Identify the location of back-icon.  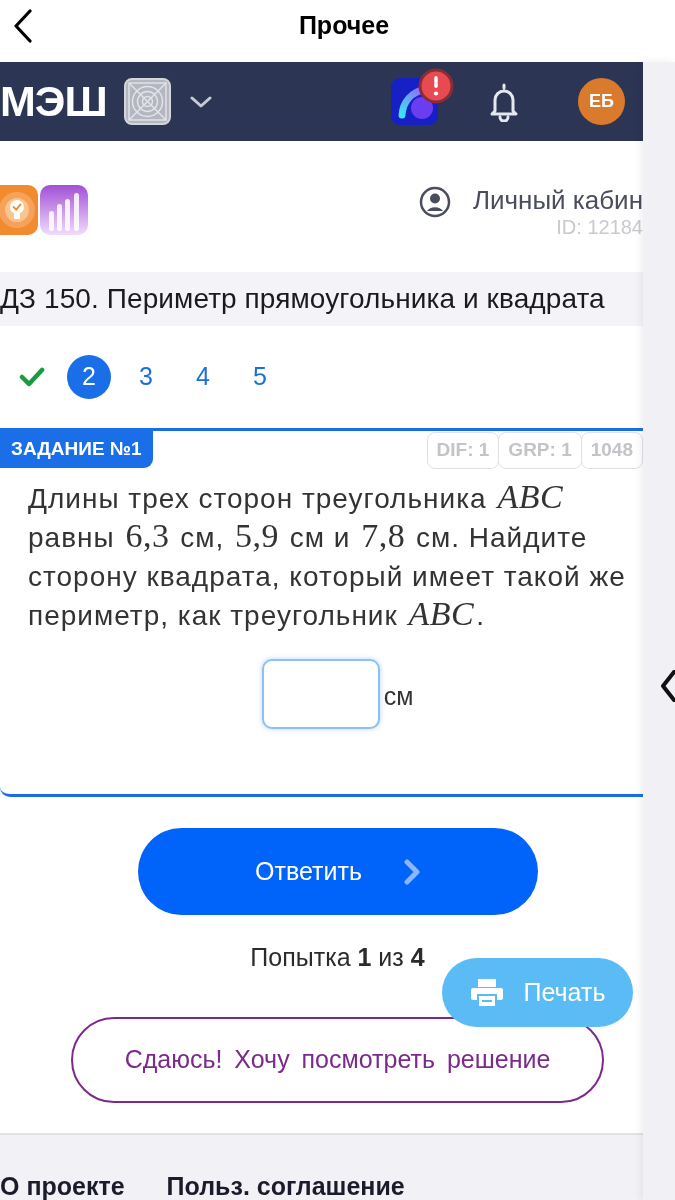
(23, 26).